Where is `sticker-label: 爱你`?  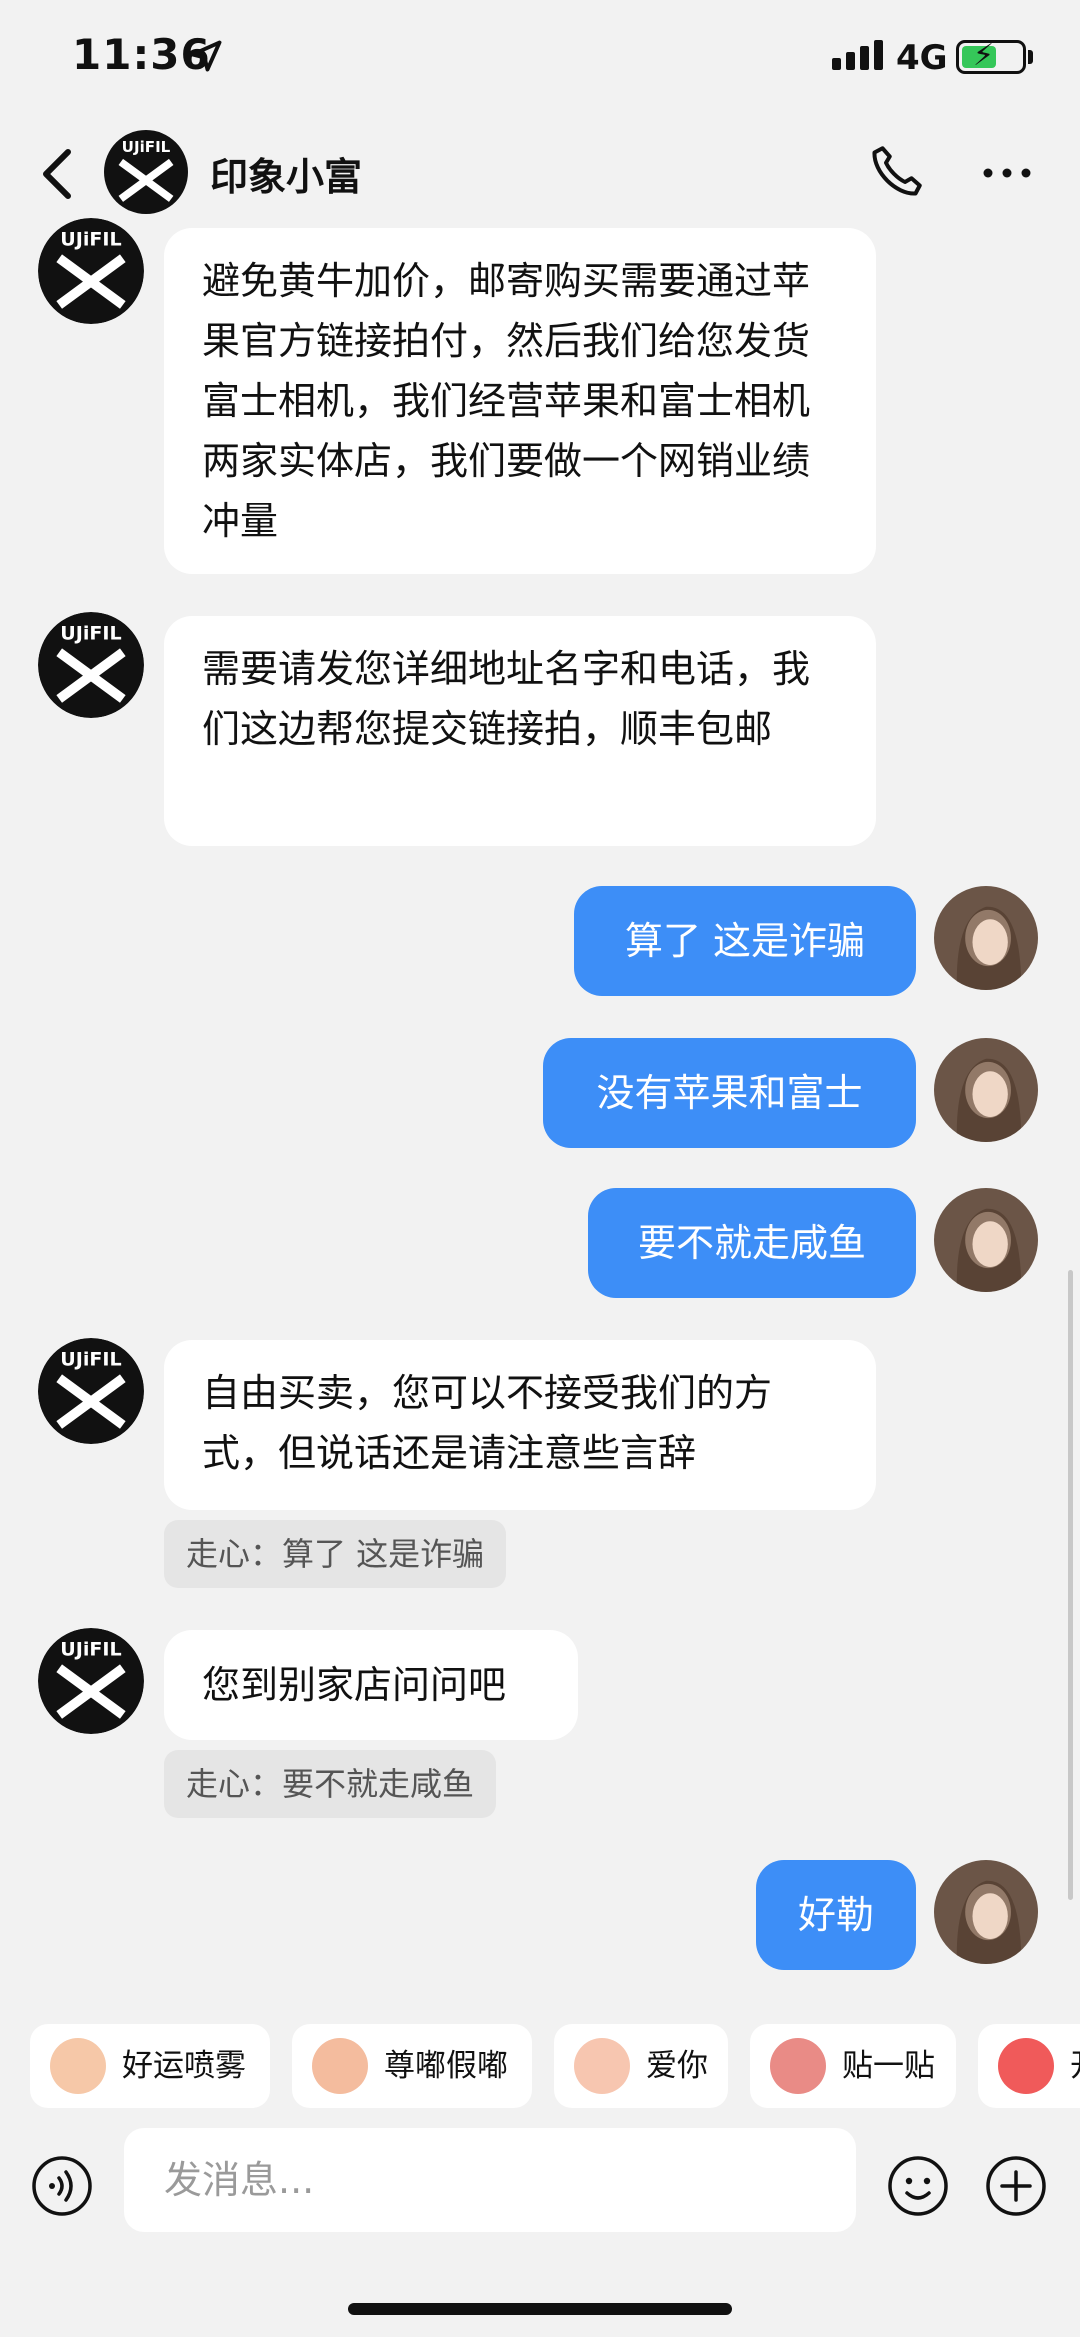 sticker-label: 爱你 is located at coordinates (677, 2066).